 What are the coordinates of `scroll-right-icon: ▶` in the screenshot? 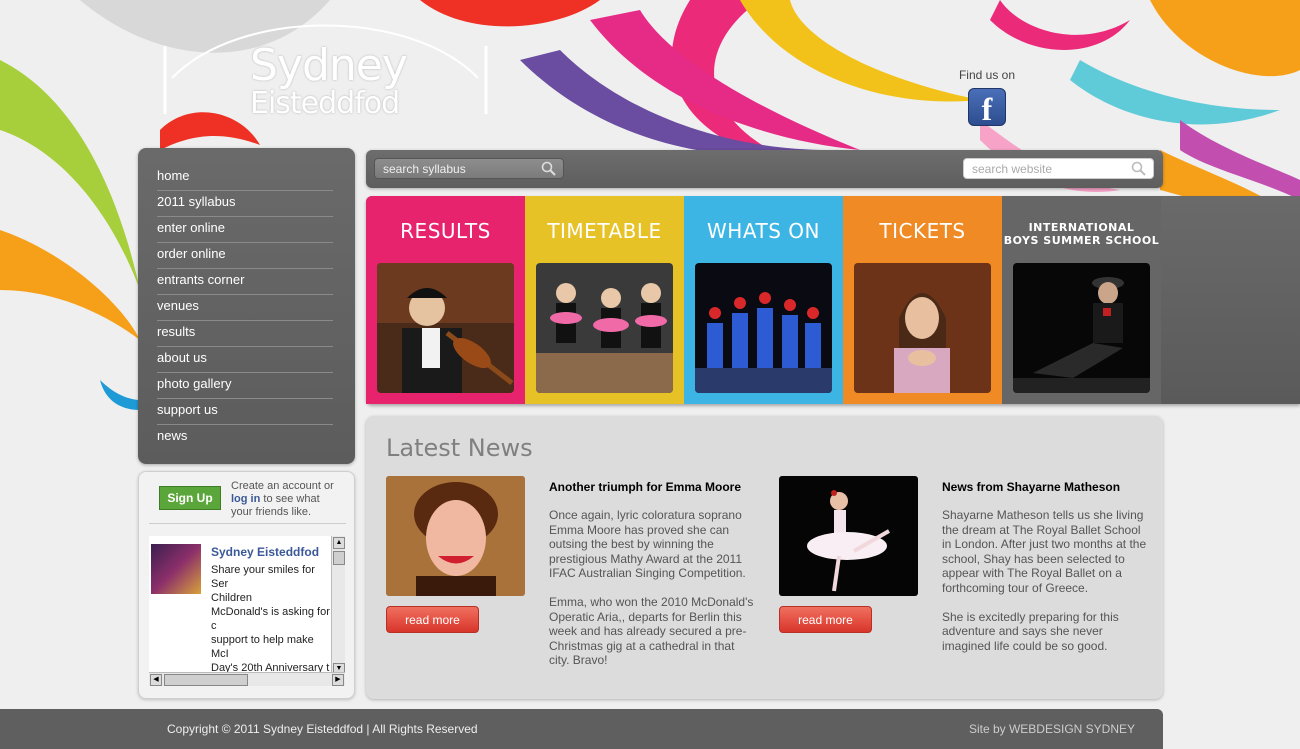 It's located at (338, 680).